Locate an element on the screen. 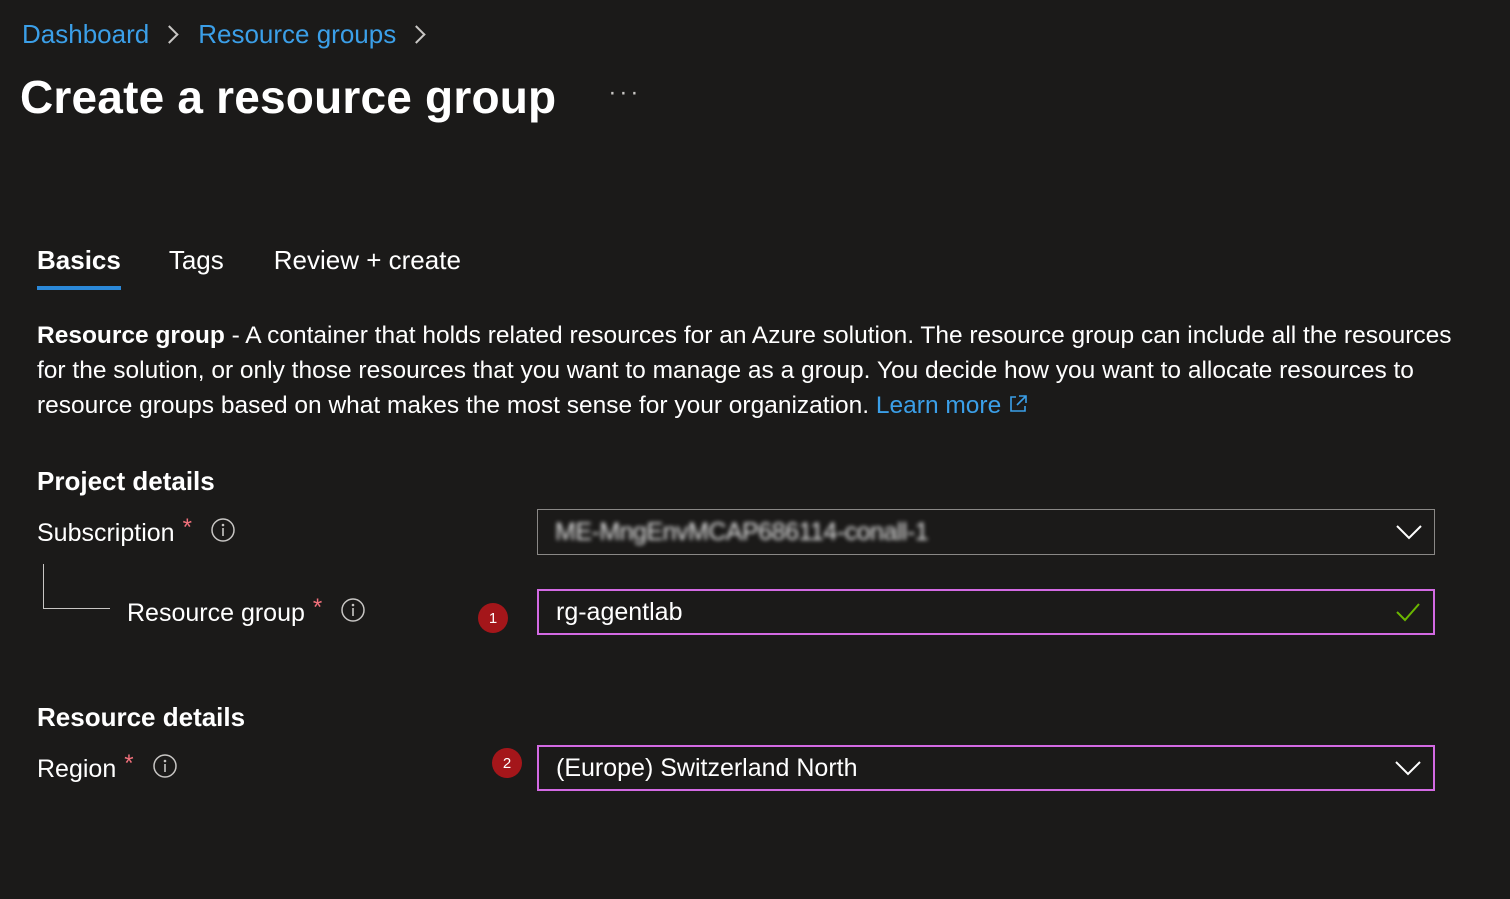  step-badge-1: 1 is located at coordinates (493, 618).